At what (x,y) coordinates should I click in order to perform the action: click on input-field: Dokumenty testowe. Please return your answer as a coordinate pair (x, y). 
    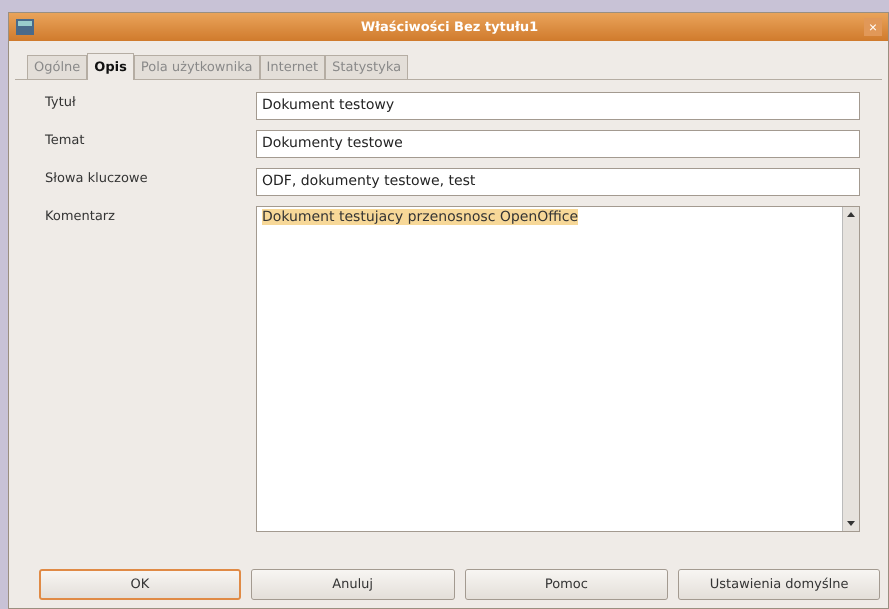
    Looking at the image, I should click on (558, 144).